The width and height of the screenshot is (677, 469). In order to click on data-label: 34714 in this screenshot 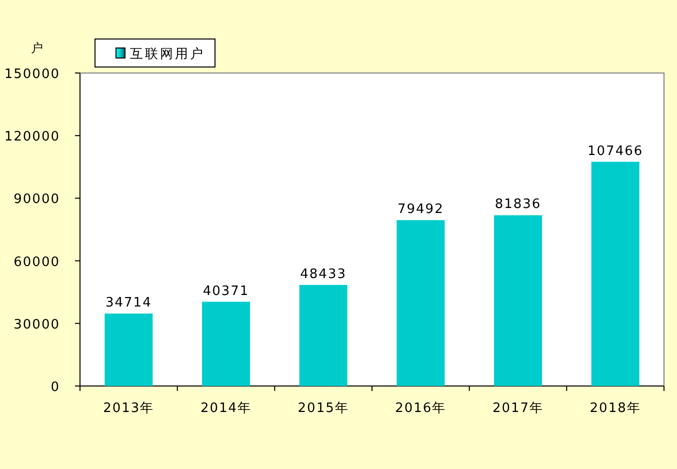, I will do `click(128, 303)`.